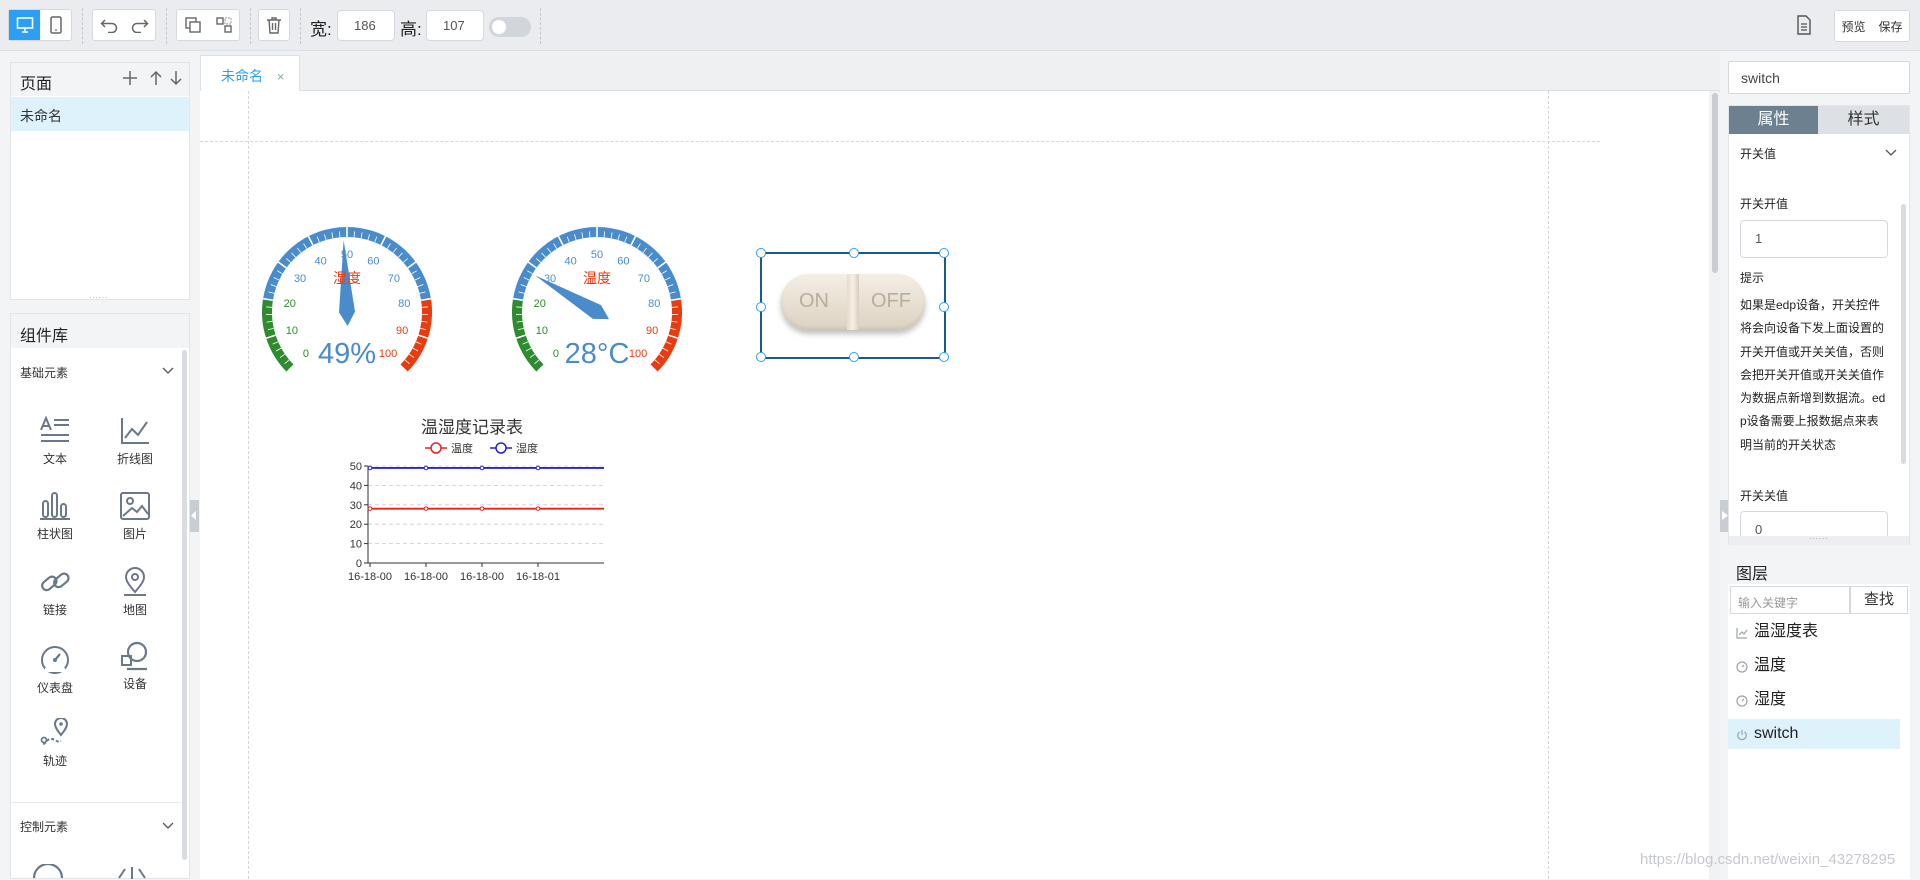 This screenshot has height=880, width=1920. What do you see at coordinates (223, 25) in the screenshot?
I see `group-button` at bounding box center [223, 25].